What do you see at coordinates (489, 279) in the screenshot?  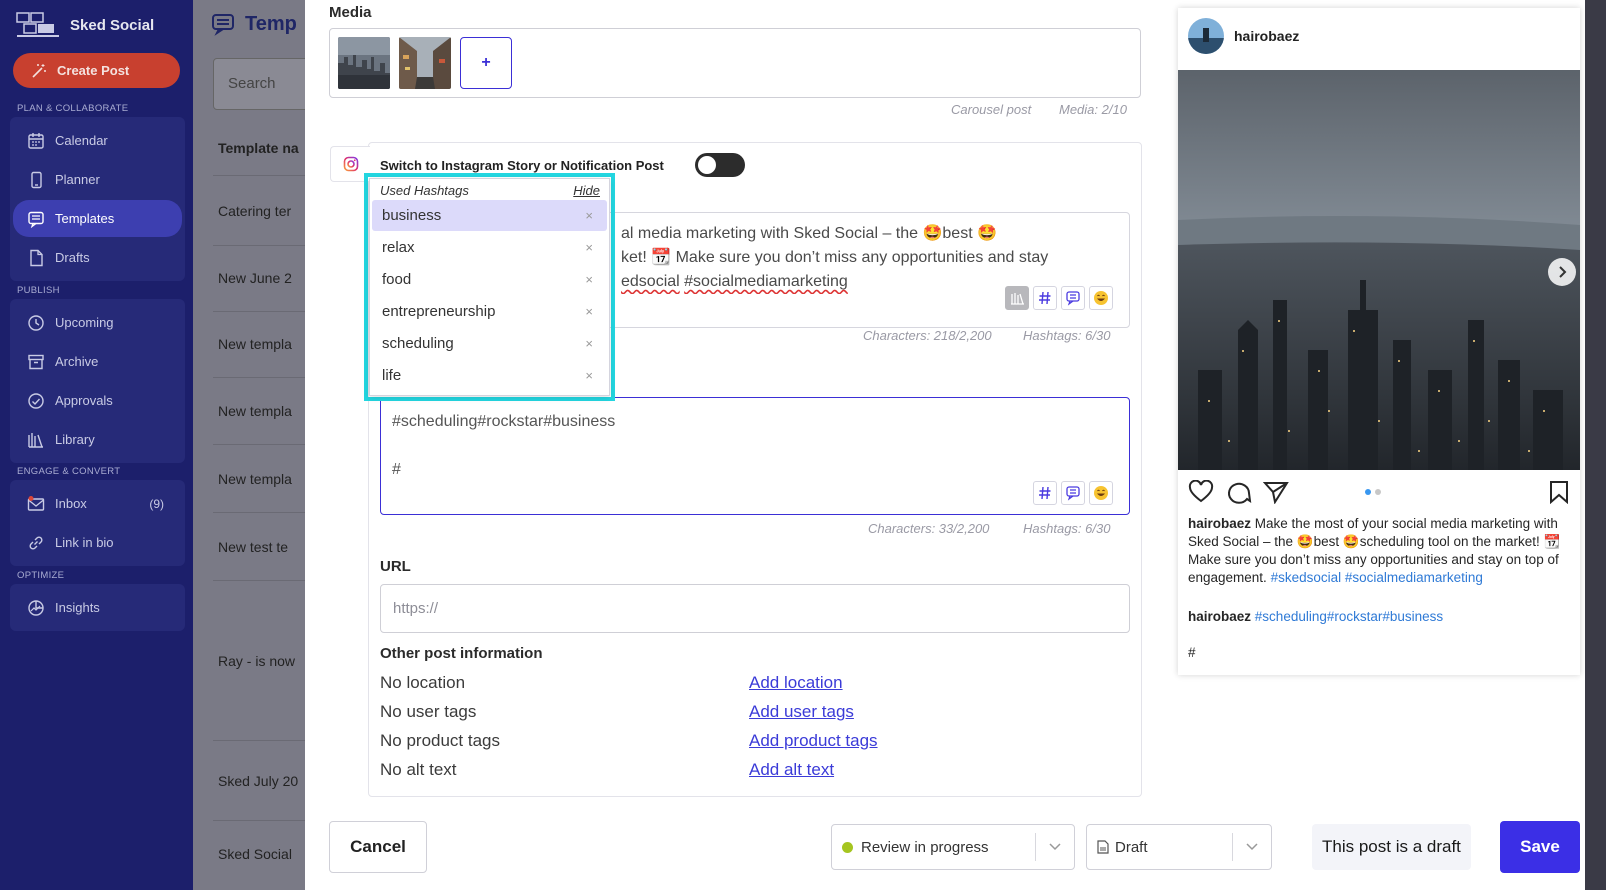 I see `hashtag-option: food ×` at bounding box center [489, 279].